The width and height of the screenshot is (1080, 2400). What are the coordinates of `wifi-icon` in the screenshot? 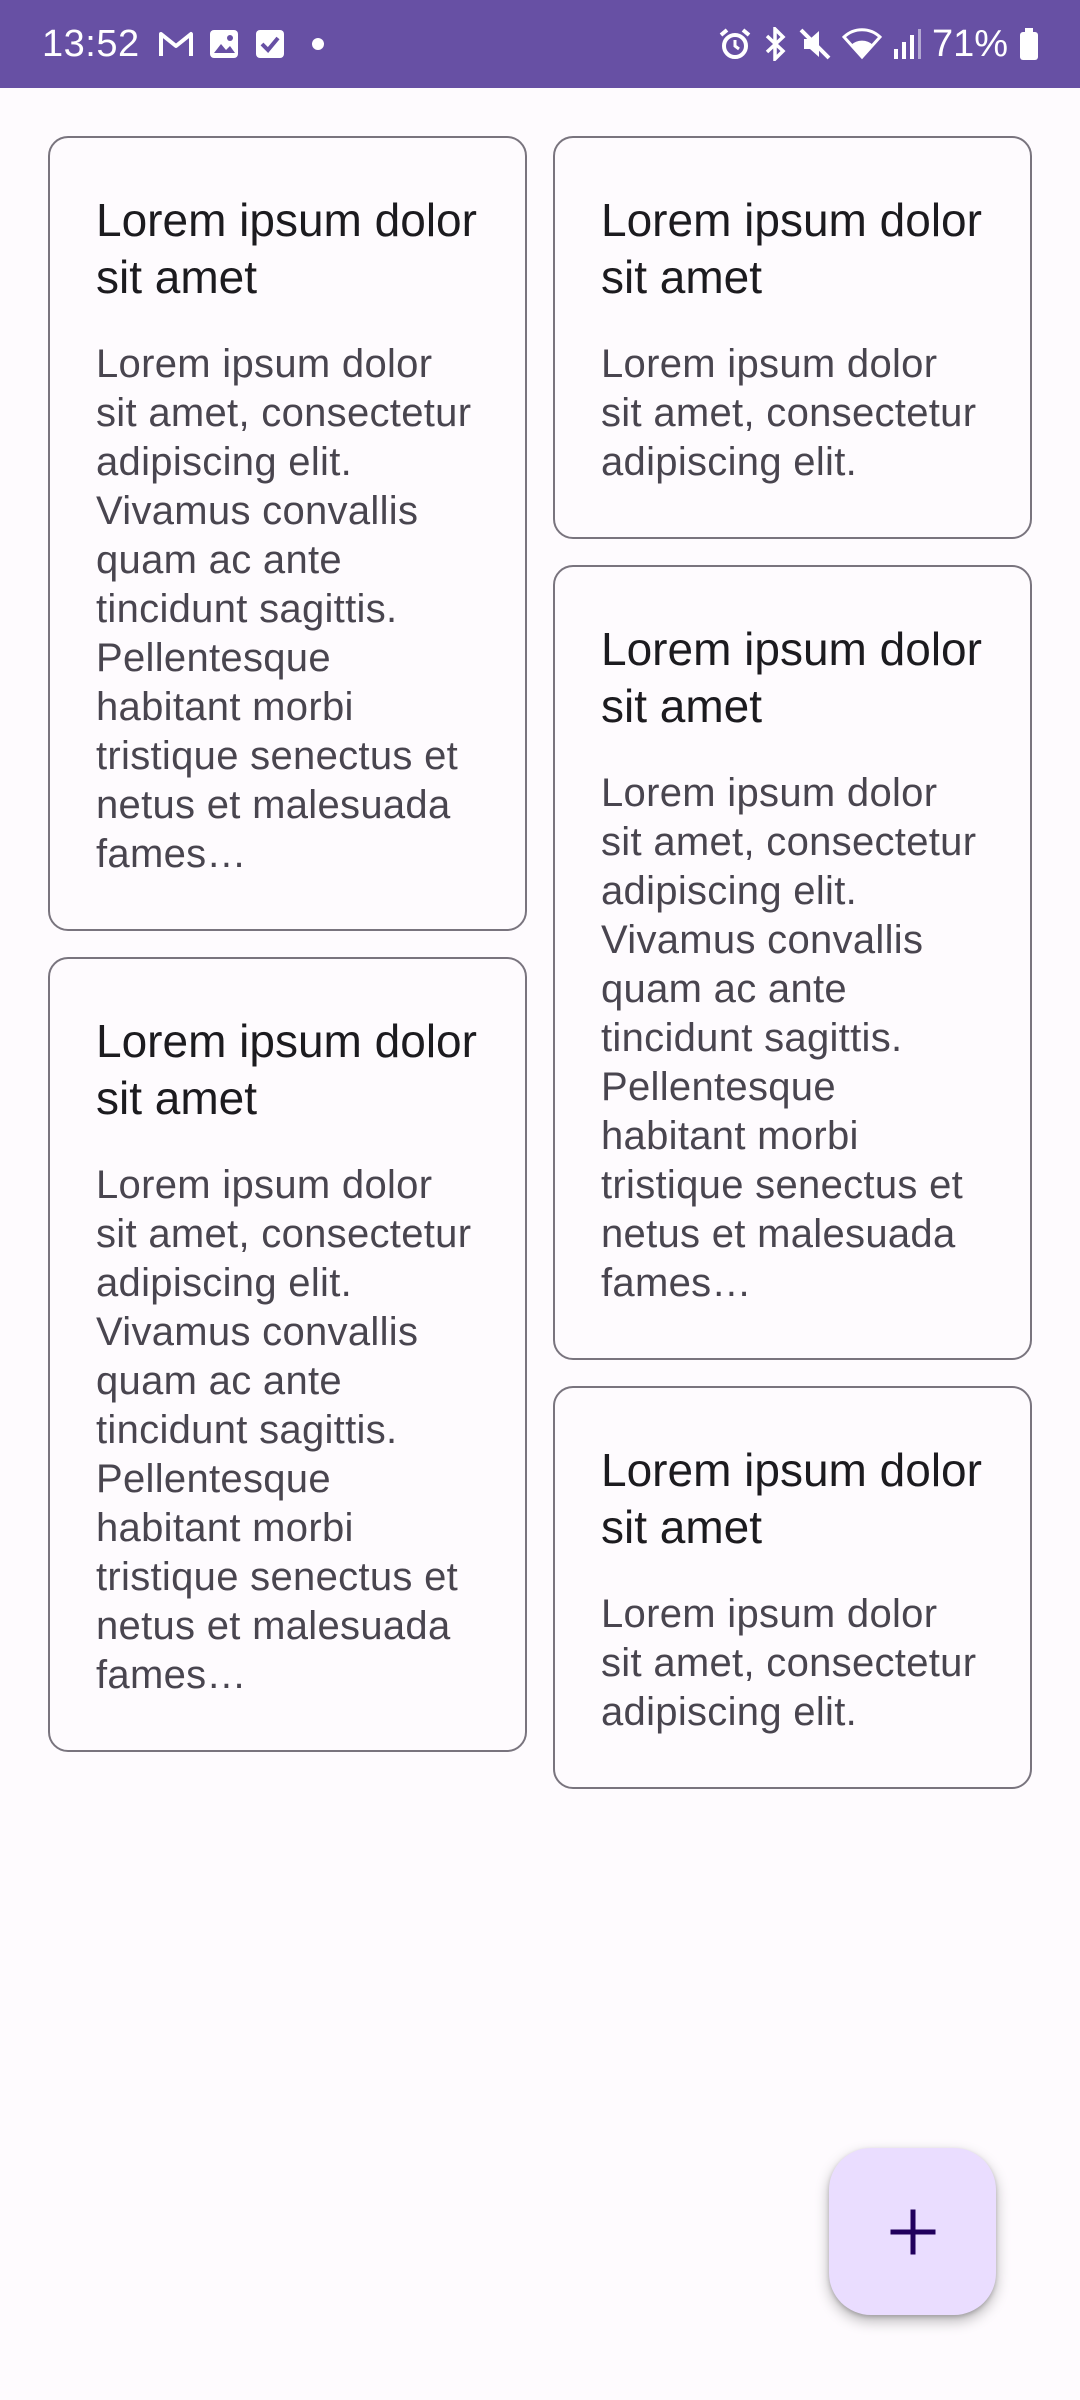 It's located at (861, 44).